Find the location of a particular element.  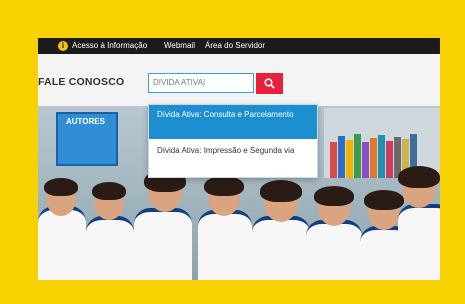

board-label: AUTORES is located at coordinates (85, 121).